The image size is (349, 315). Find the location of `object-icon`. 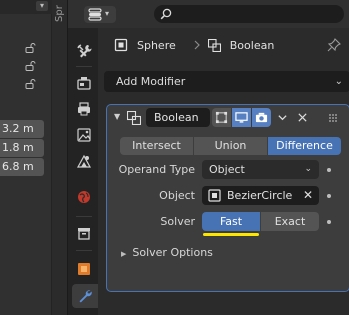

object-icon is located at coordinates (121, 45).